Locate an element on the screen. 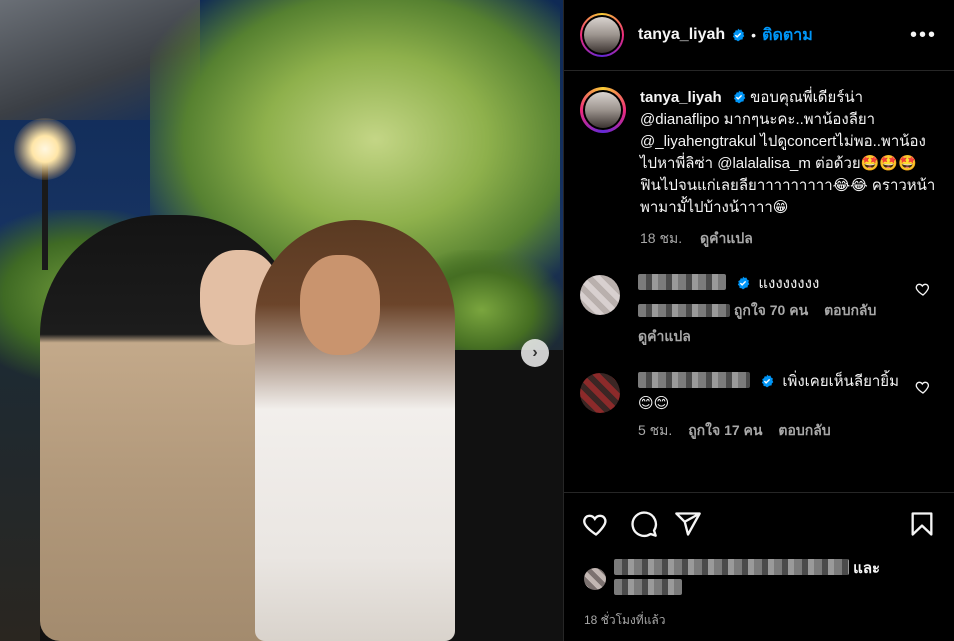 This screenshot has height=641, width=954. caption-text-line1: ขอบคุณพี่เดียร์น่า is located at coordinates (807, 97).